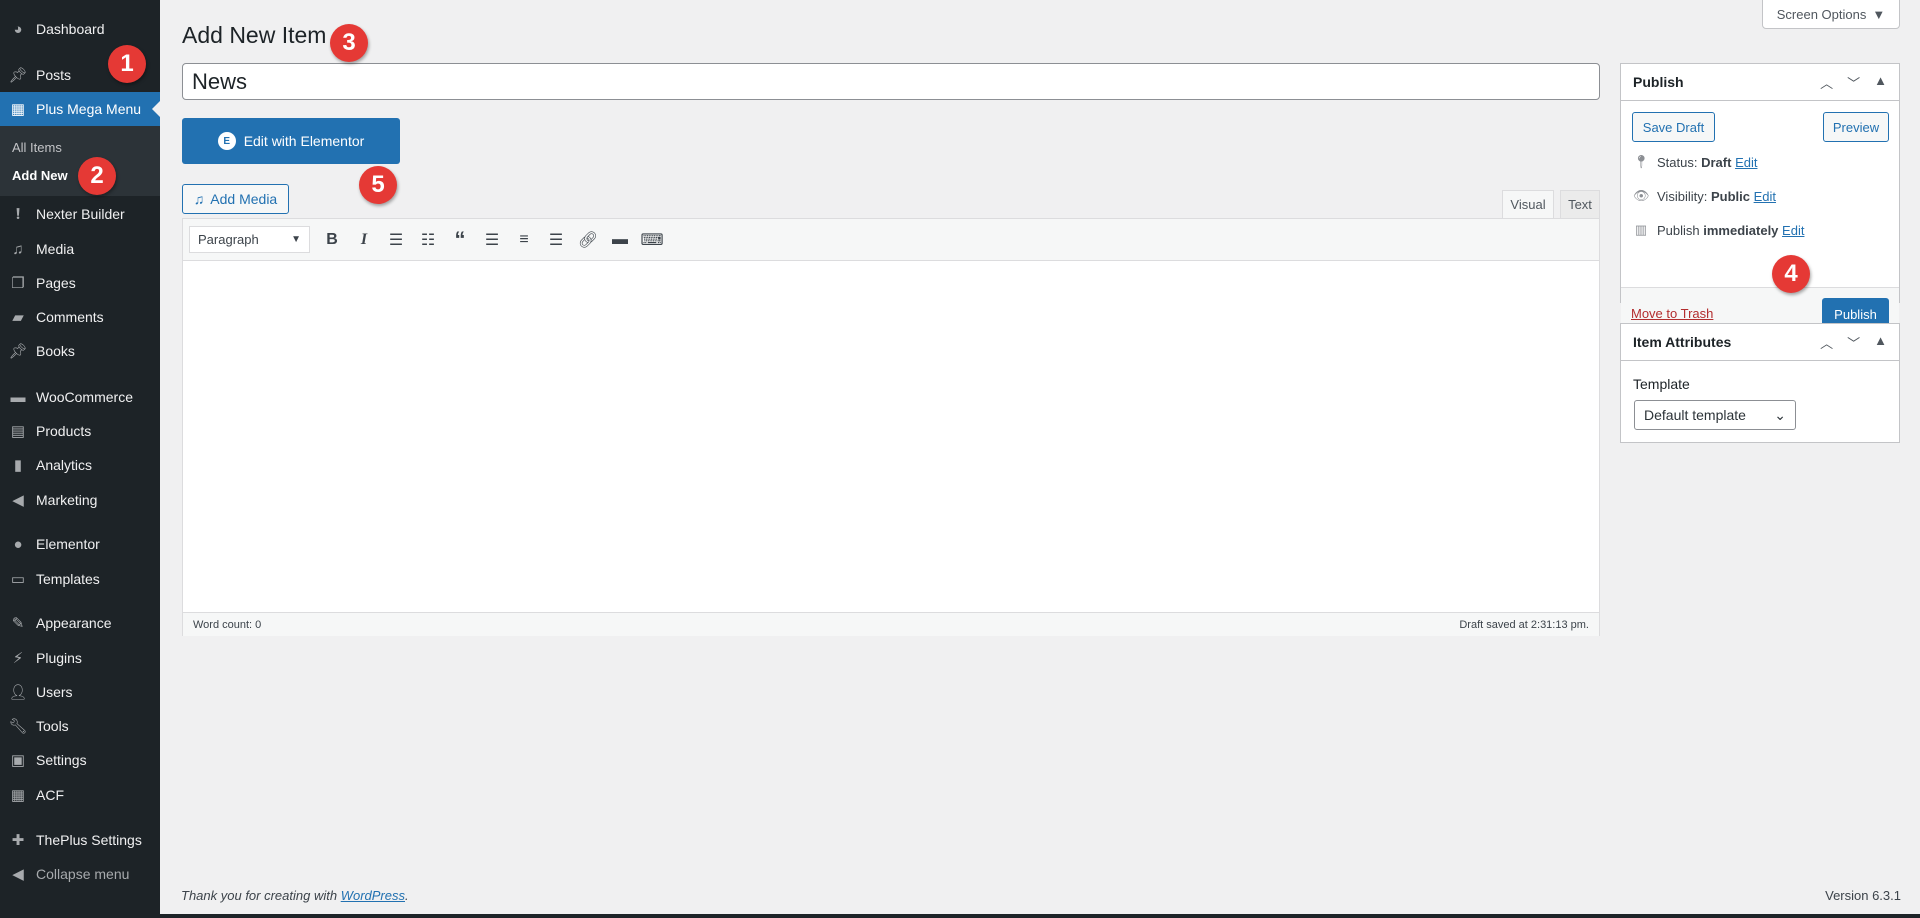 The image size is (1920, 918). What do you see at coordinates (620, 240) in the screenshot?
I see `read-more-icon: ▬` at bounding box center [620, 240].